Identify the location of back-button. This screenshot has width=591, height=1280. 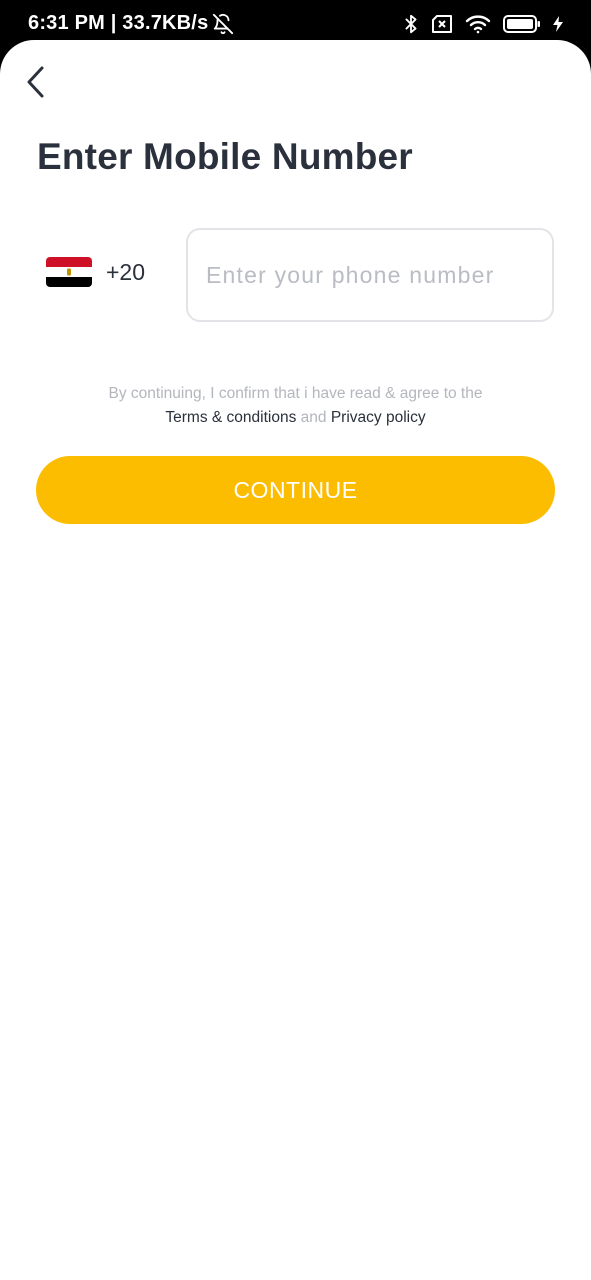
(36, 82).